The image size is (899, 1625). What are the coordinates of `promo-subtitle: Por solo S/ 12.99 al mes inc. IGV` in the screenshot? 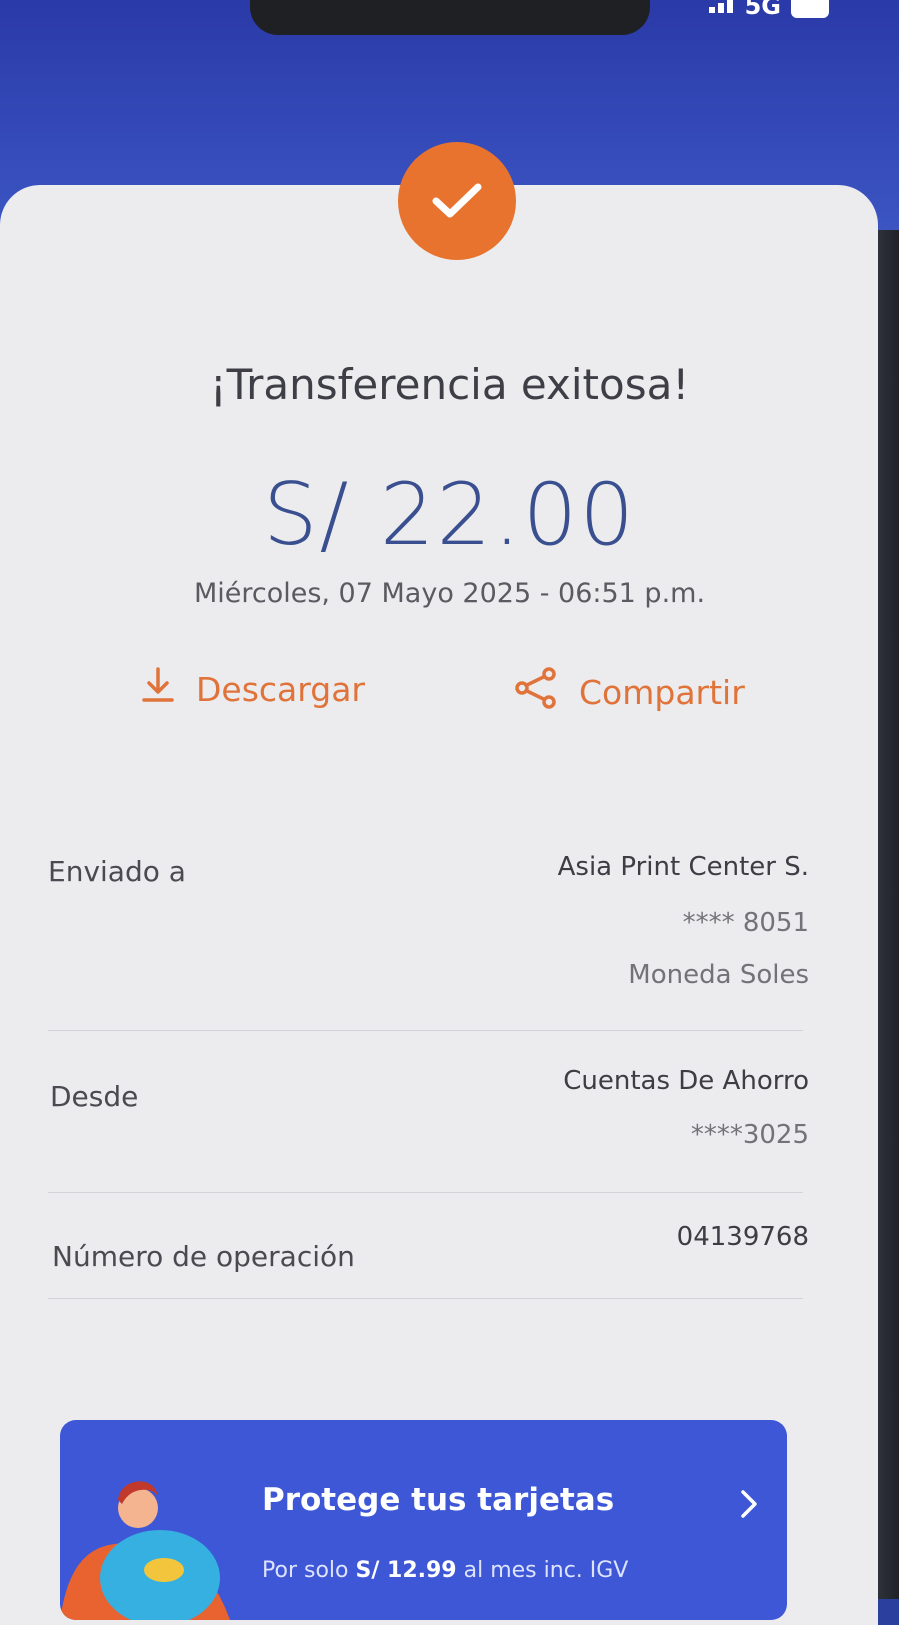 It's located at (445, 1570).